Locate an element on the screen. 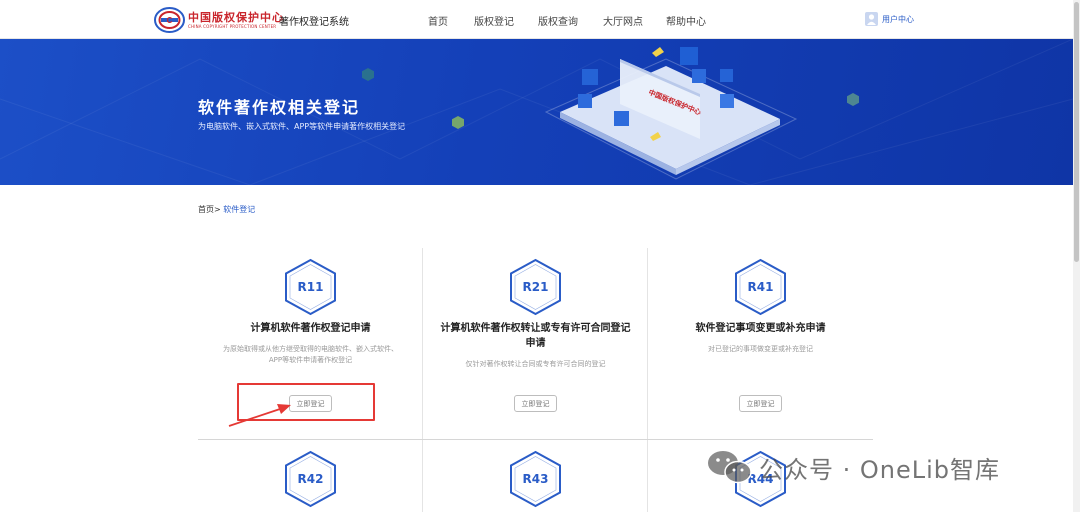 The image size is (1080, 512). card-r41: R41 软件登记事项变更或补充申请 对已登记的事项做变更或补充登记 立即登记 is located at coordinates (760, 343).